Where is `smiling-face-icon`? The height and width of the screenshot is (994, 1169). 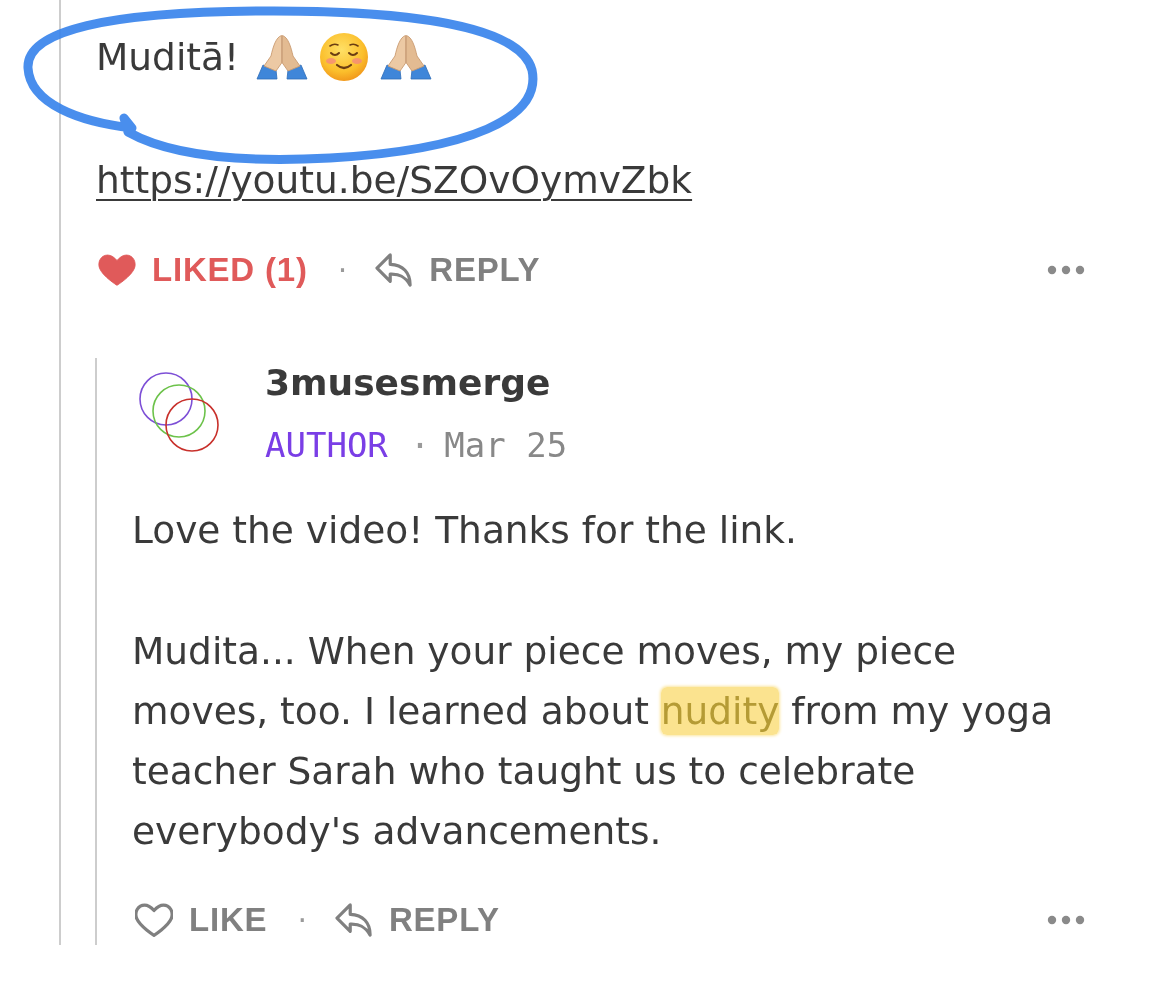 smiling-face-icon is located at coordinates (344, 57).